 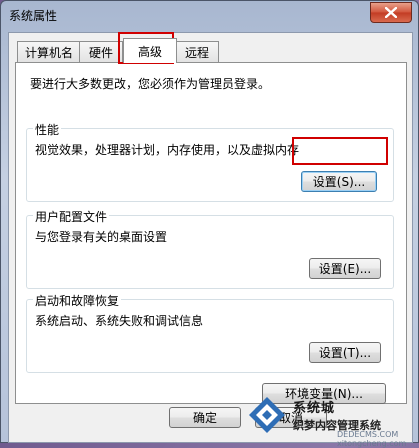 What do you see at coordinates (150, 50) in the screenshot?
I see `tab-advanced: 高级` at bounding box center [150, 50].